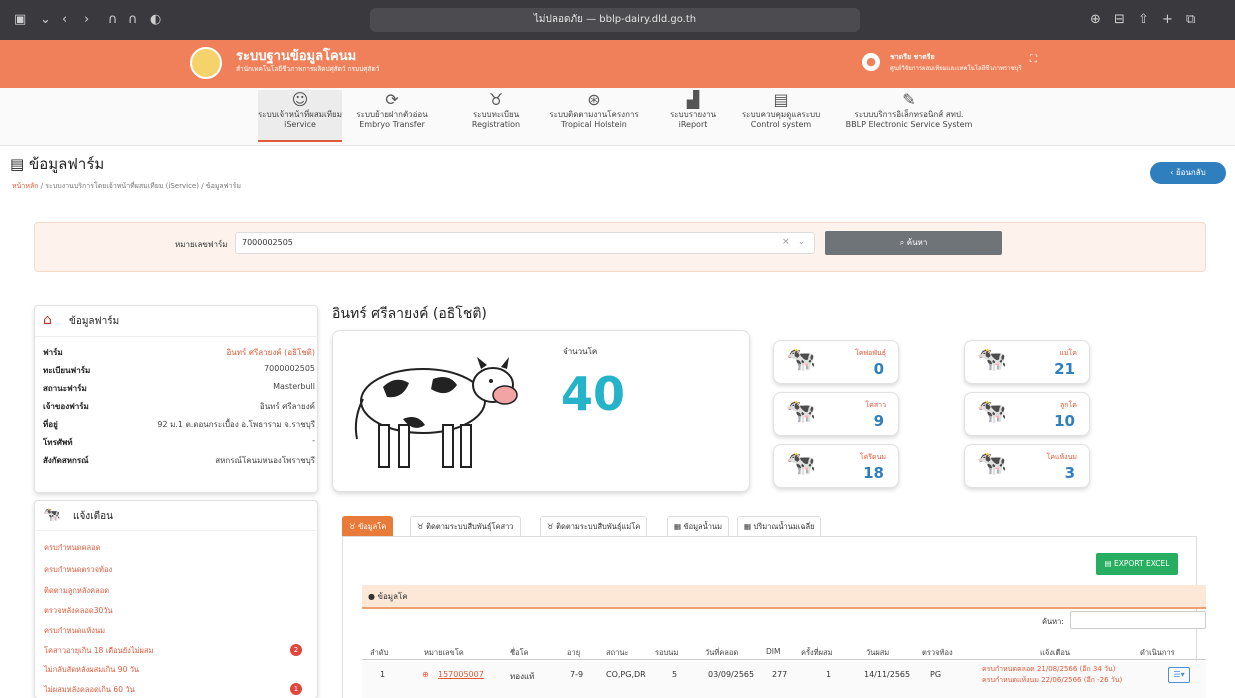 This screenshot has width=1235, height=698. Describe the element at coordinates (296, 650) in the screenshot. I see `alert-badge: 2` at that location.